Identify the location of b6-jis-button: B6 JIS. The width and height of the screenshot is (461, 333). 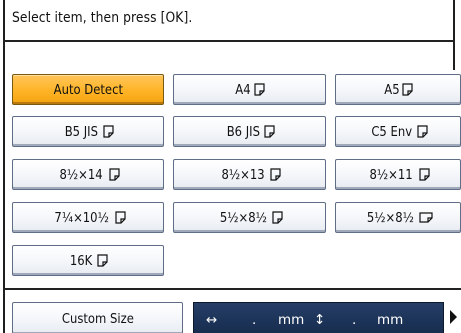
(249, 131).